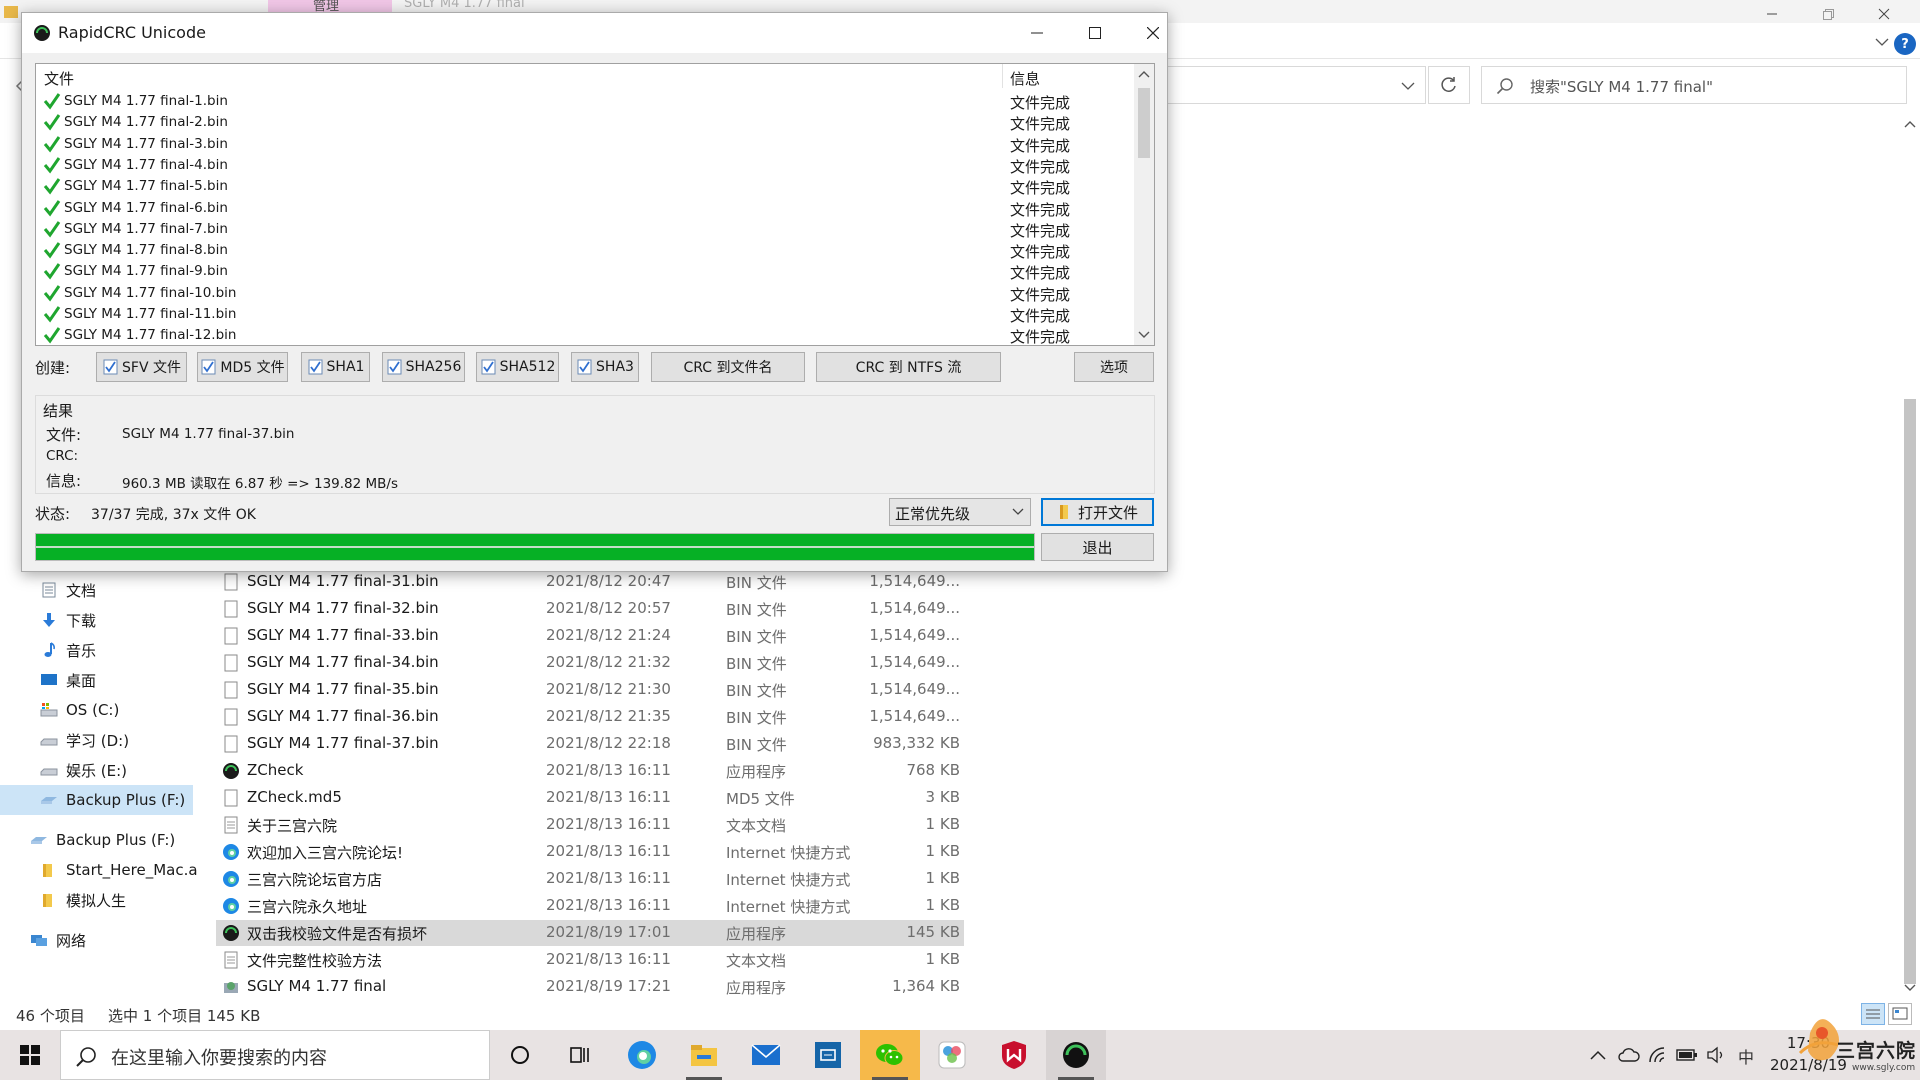 The height and width of the screenshot is (1080, 1920). Describe the element at coordinates (1037, 33) in the screenshot. I see `rapidcrc-minimize-button` at that location.